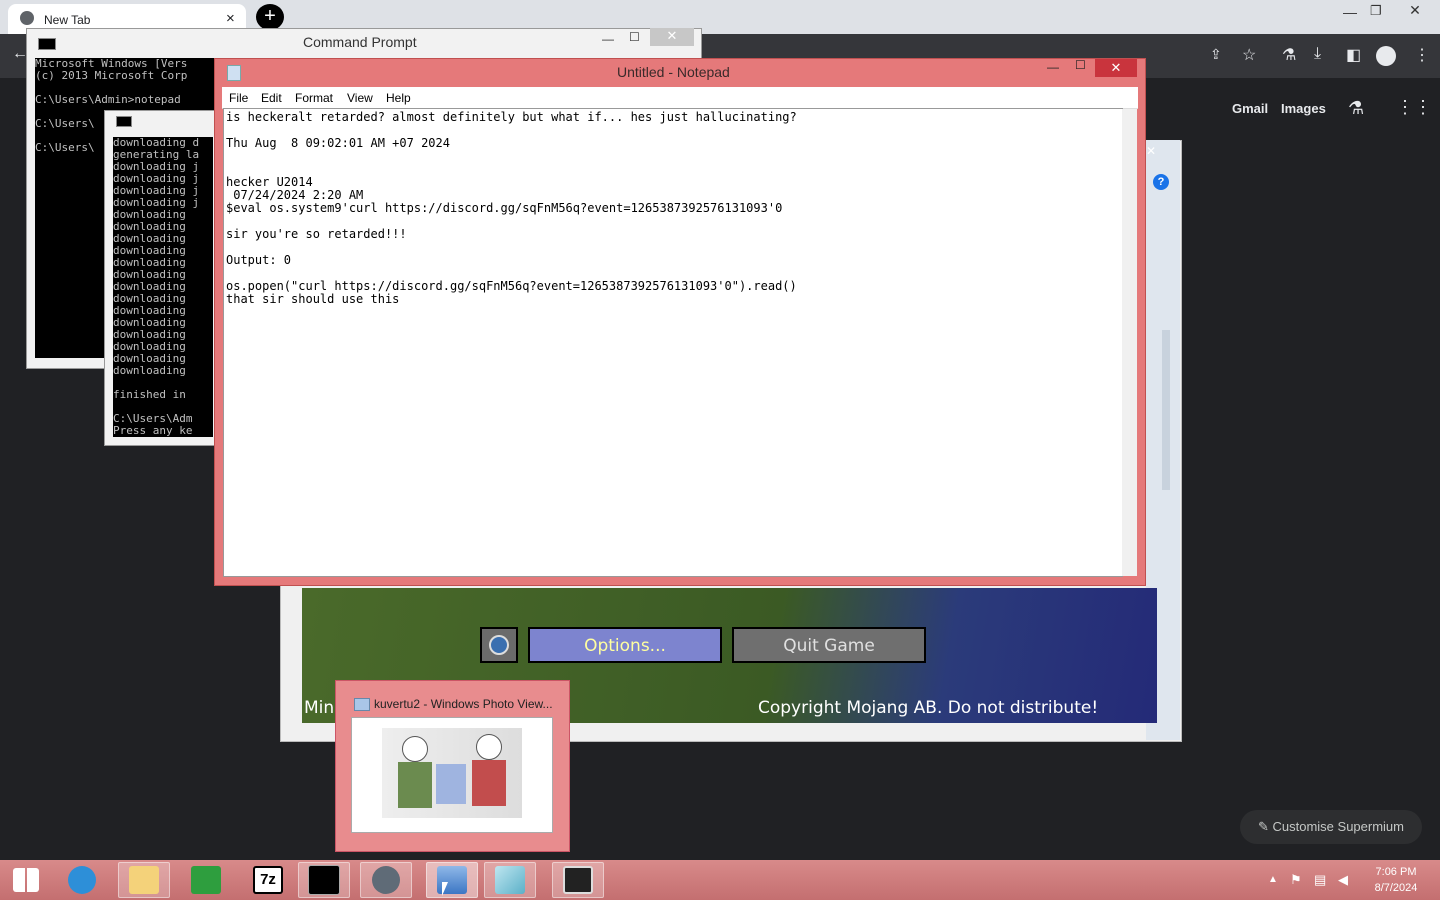 The image size is (1440, 900). I want to click on tab-title: New Tab, so click(67, 20).